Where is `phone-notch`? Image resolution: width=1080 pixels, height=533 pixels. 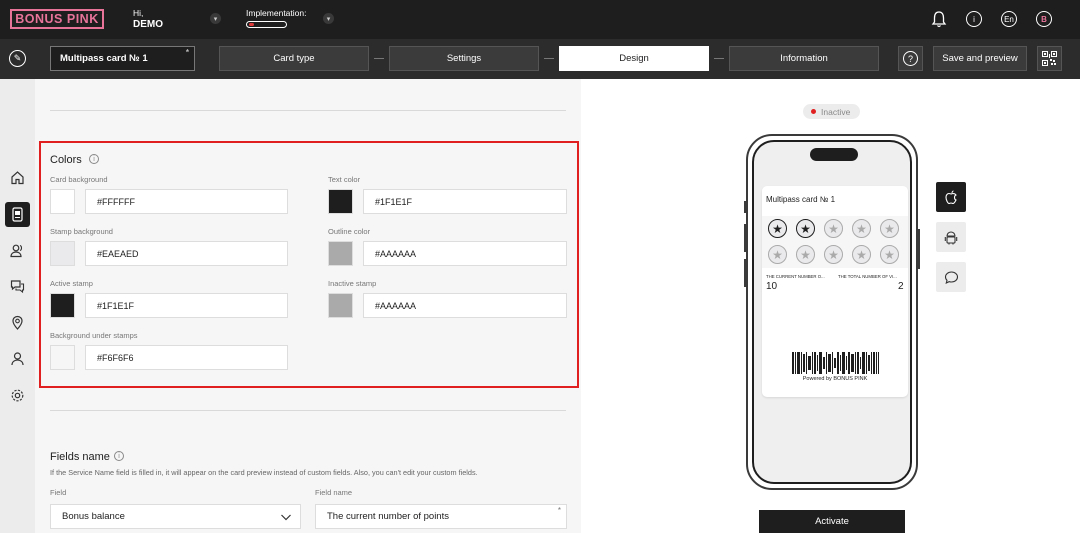
phone-notch is located at coordinates (834, 154).